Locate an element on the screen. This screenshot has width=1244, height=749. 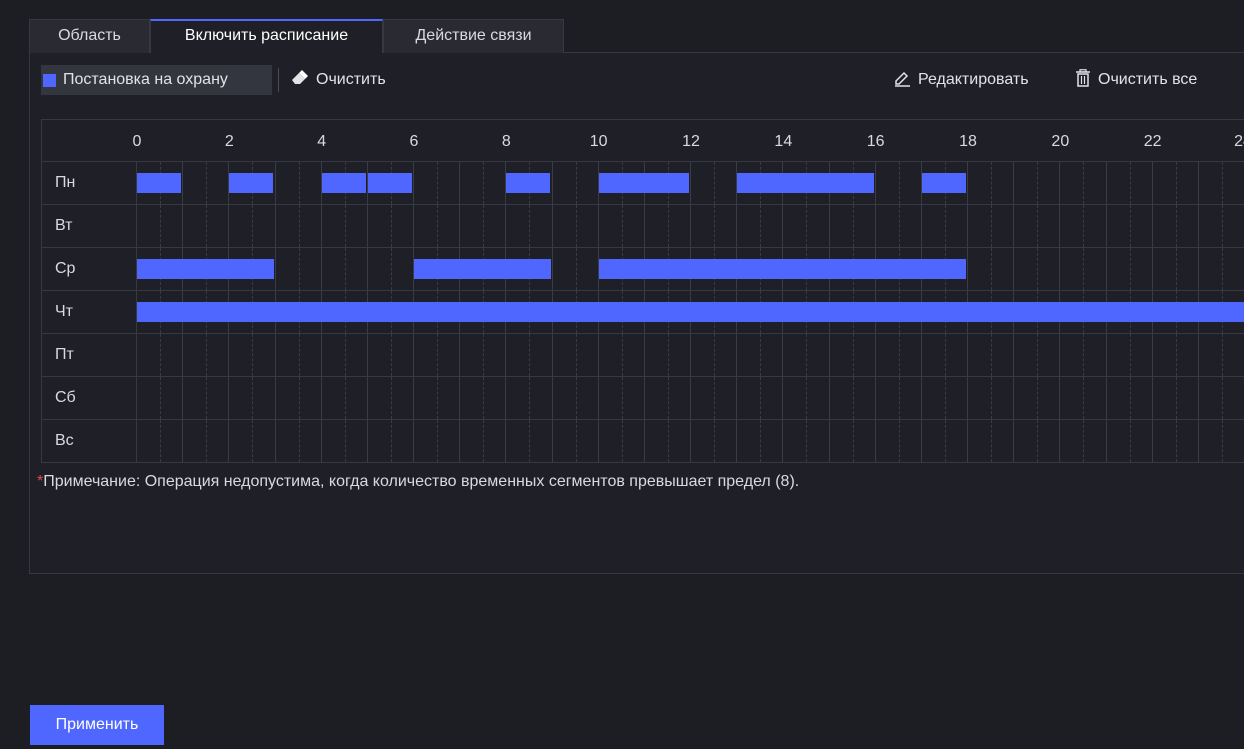
tab-enable-schedule: Включить расписание is located at coordinates (266, 36).